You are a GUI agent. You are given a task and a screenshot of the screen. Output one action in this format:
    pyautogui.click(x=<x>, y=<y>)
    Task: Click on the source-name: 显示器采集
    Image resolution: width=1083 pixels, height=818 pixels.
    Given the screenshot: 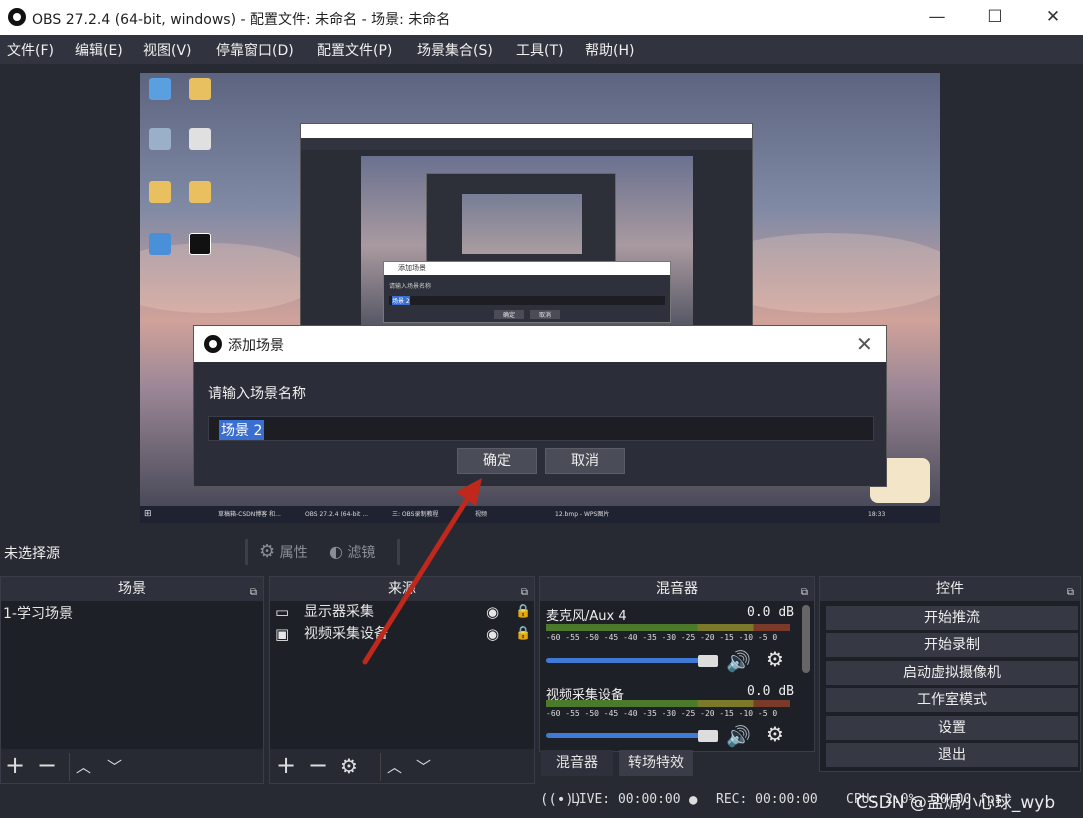 What is the action you would take?
    pyautogui.click(x=339, y=612)
    